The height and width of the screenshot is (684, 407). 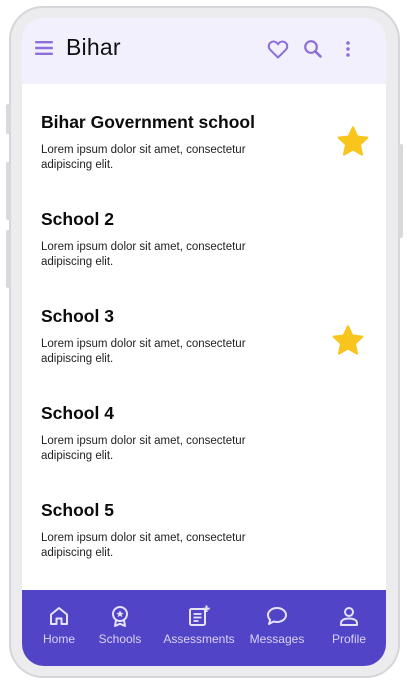 What do you see at coordinates (120, 616) in the screenshot?
I see `badge-icon` at bounding box center [120, 616].